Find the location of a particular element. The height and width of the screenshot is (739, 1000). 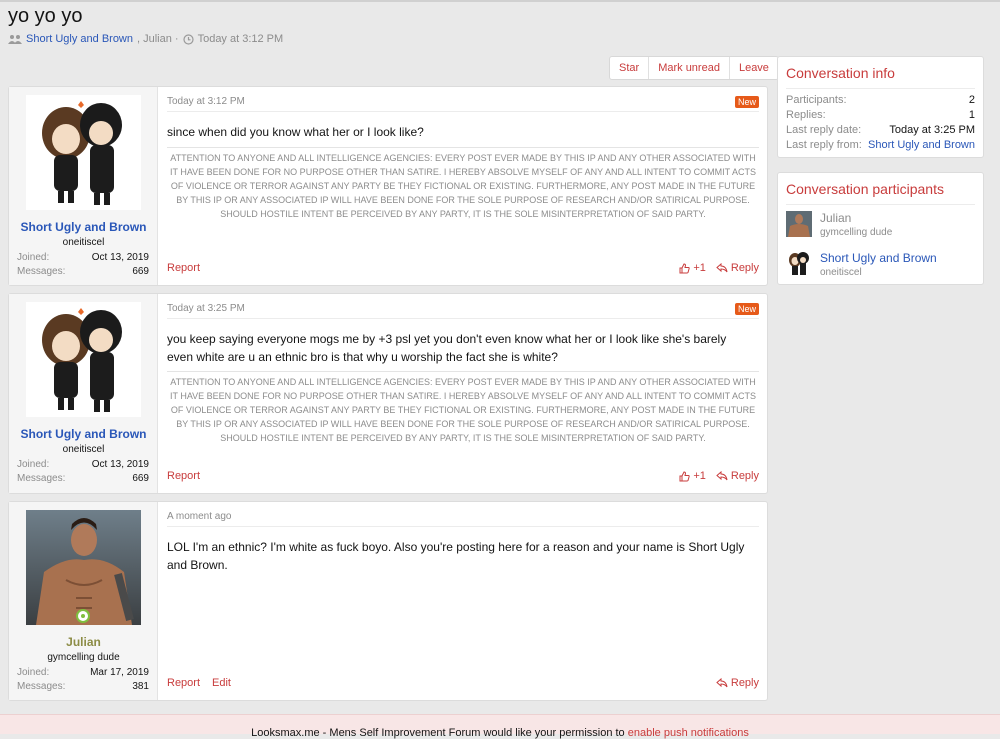

message-footer-right: Reply is located at coordinates (737, 683).